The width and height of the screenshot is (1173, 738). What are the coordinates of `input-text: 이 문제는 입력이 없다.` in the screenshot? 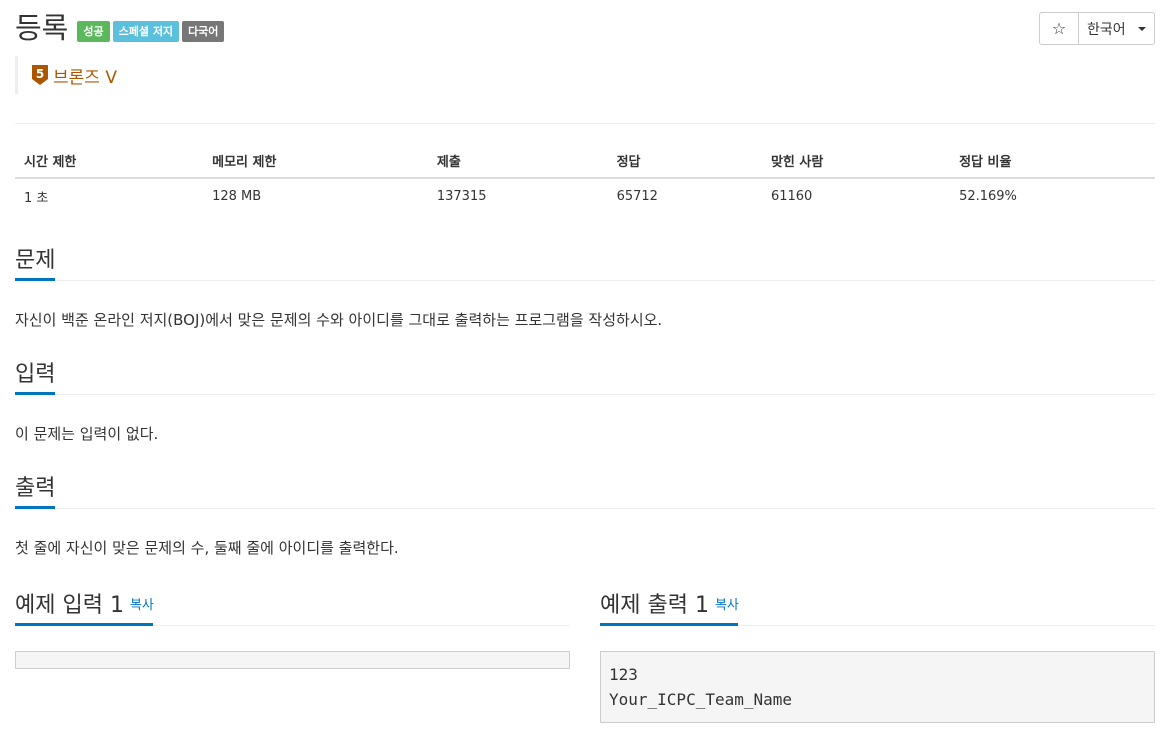 It's located at (87, 434).